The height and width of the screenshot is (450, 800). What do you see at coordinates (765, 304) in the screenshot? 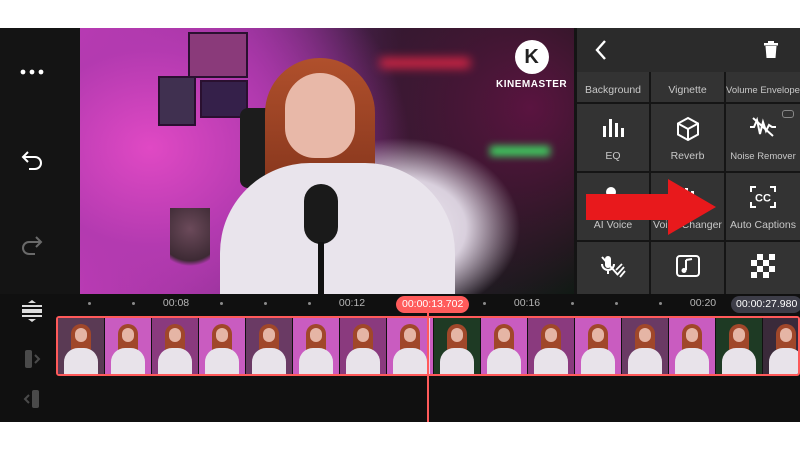
I see `total-time: 00:00:27.980` at bounding box center [765, 304].